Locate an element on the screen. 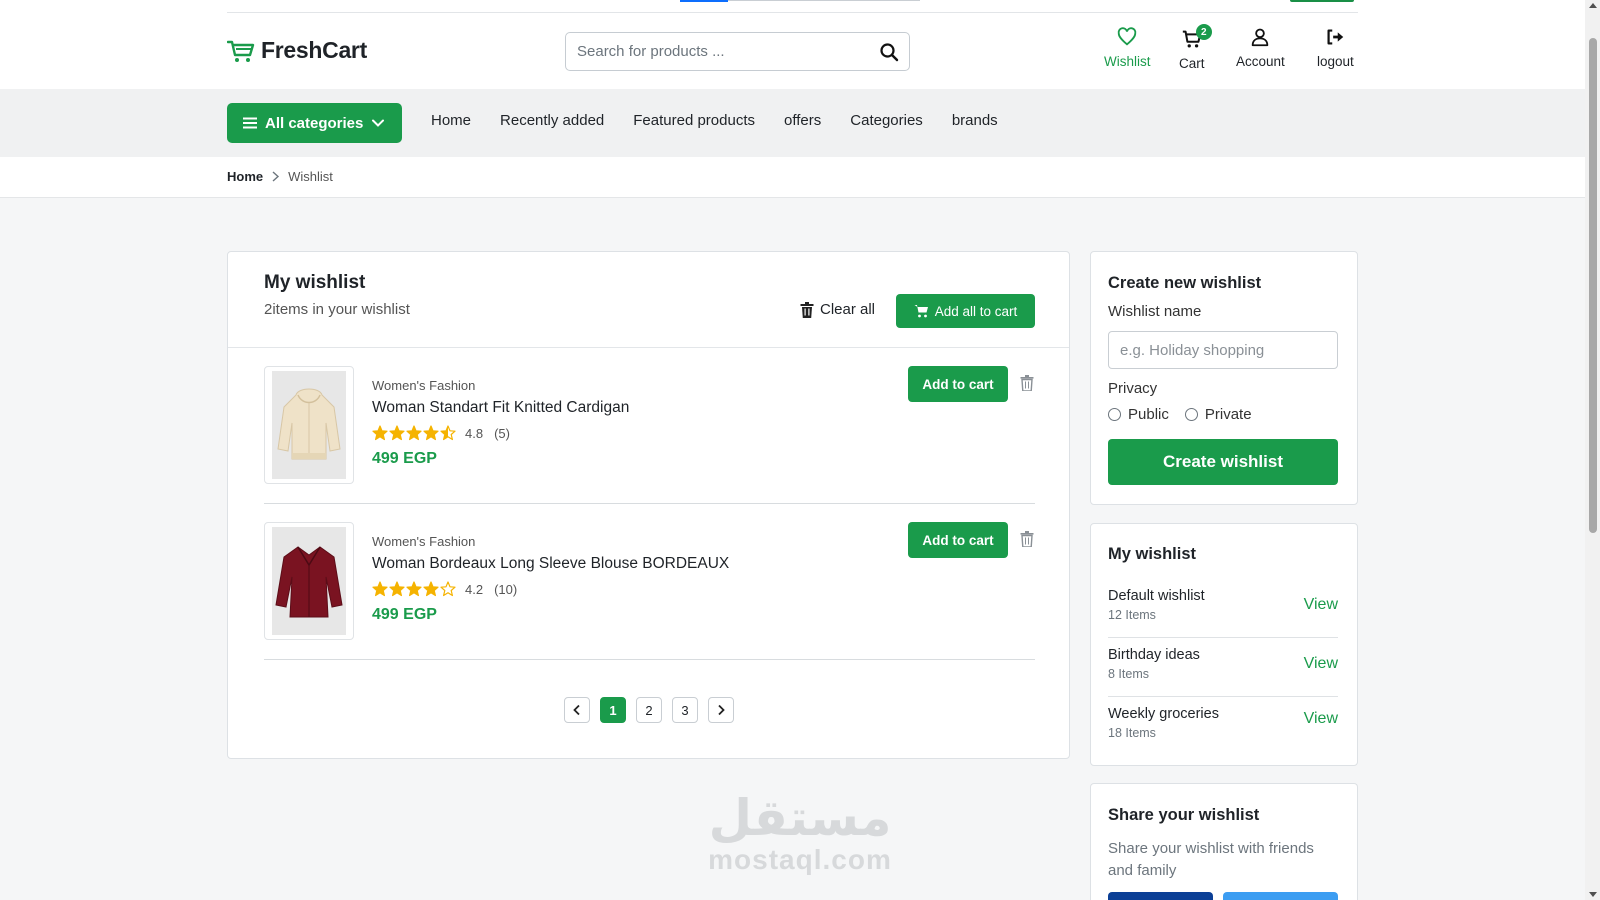  cart-count-badge: 2 is located at coordinates (1203, 32).